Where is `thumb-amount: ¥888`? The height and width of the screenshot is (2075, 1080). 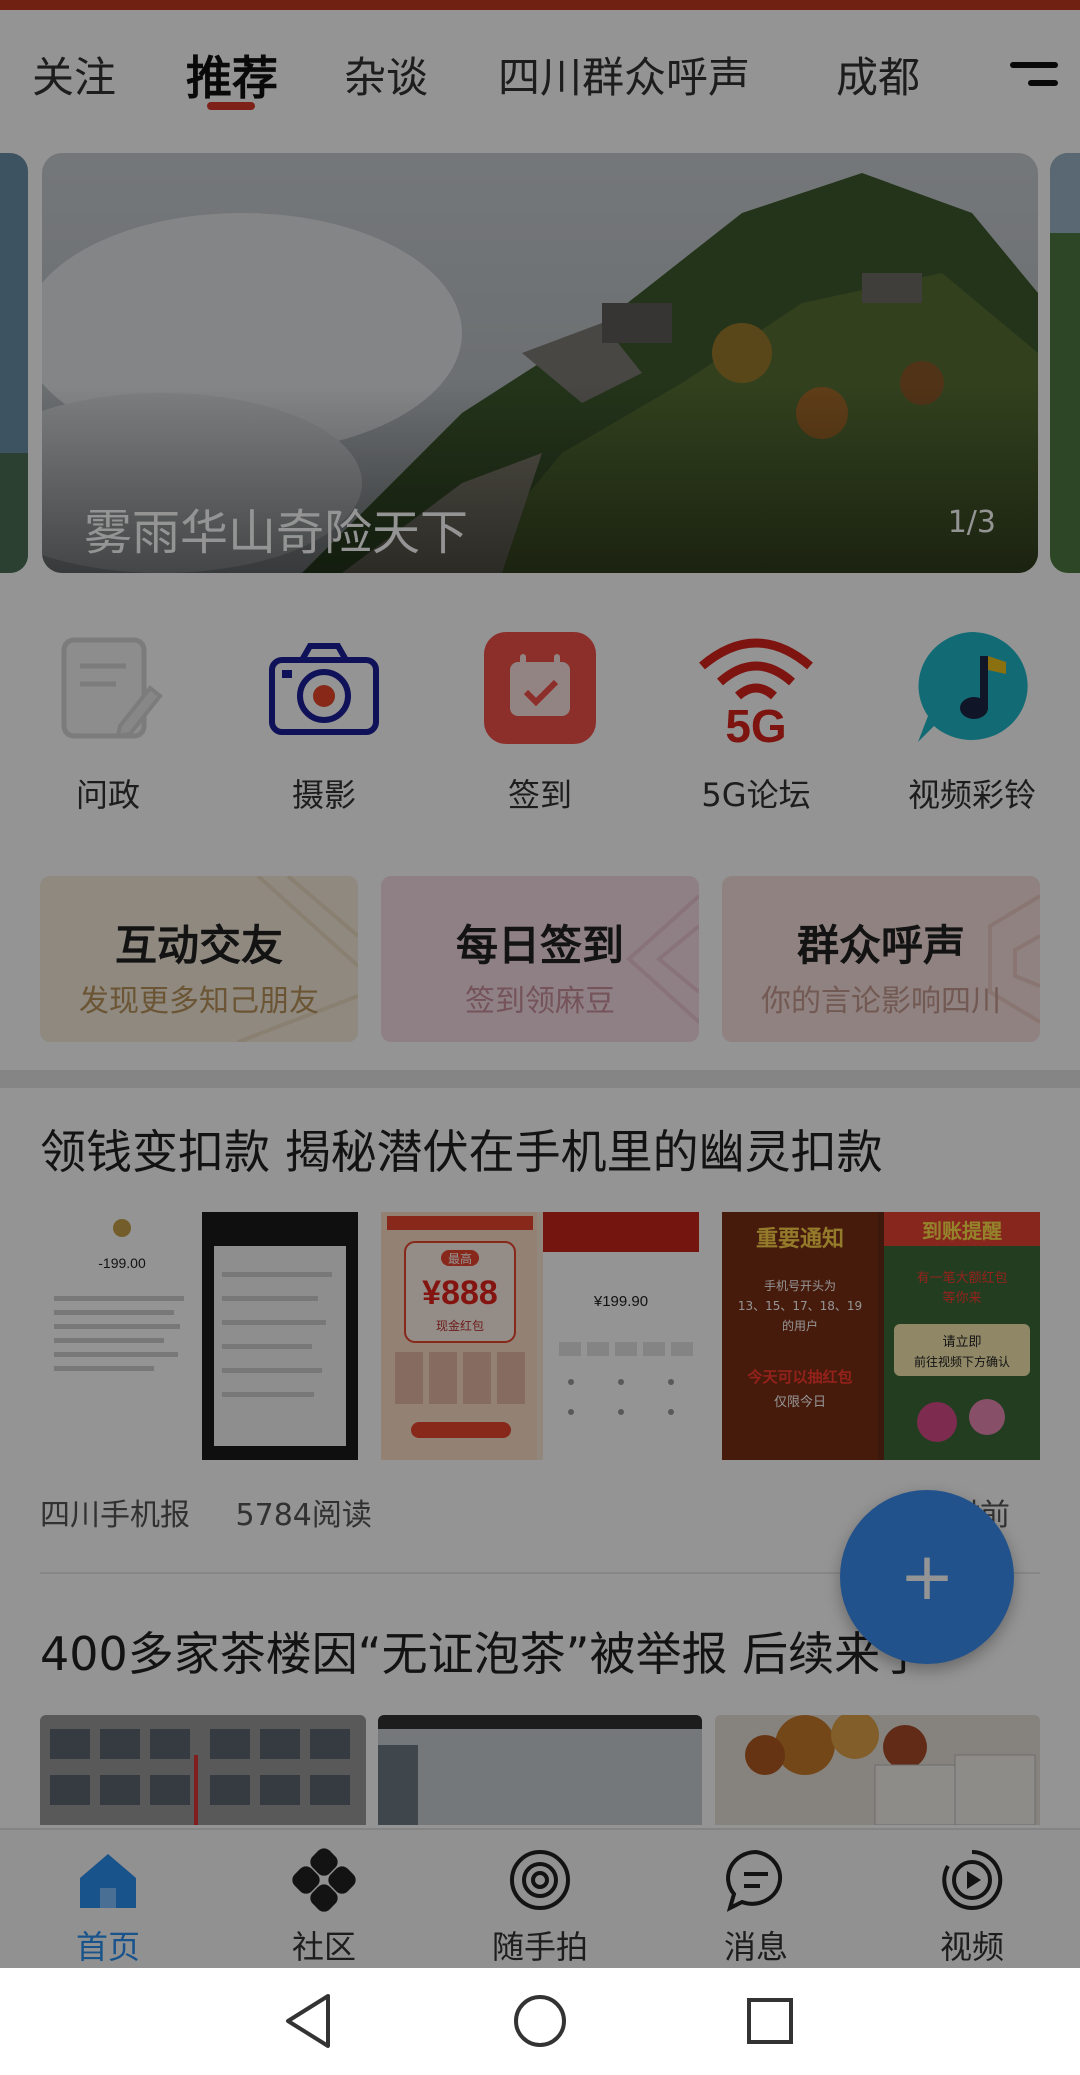
thumb-amount: ¥888 is located at coordinates (460, 1293).